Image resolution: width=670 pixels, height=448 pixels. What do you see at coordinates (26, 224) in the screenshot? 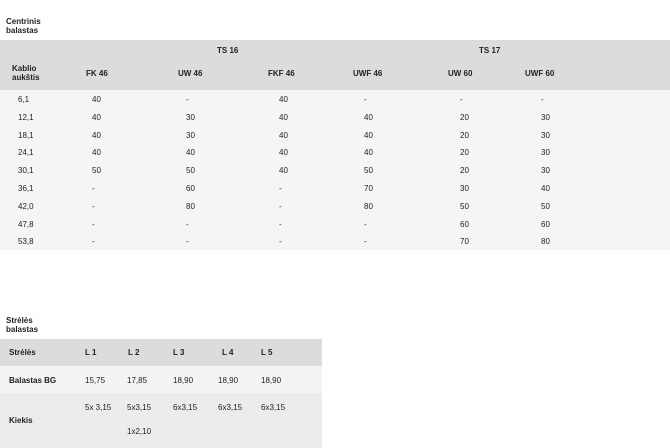
I see `hook-height-cell: 47,8` at bounding box center [26, 224].